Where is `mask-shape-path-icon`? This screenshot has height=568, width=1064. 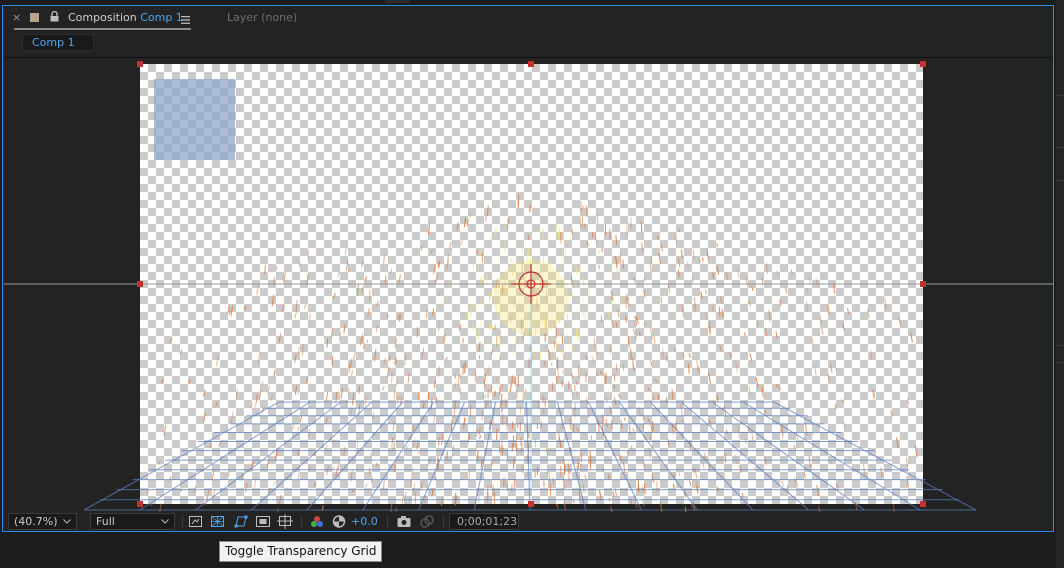
mask-shape-path-icon is located at coordinates (241, 521).